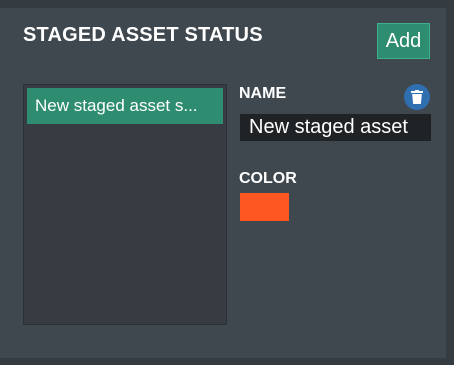 This screenshot has width=454, height=365. I want to click on trash-icon, so click(417, 97).